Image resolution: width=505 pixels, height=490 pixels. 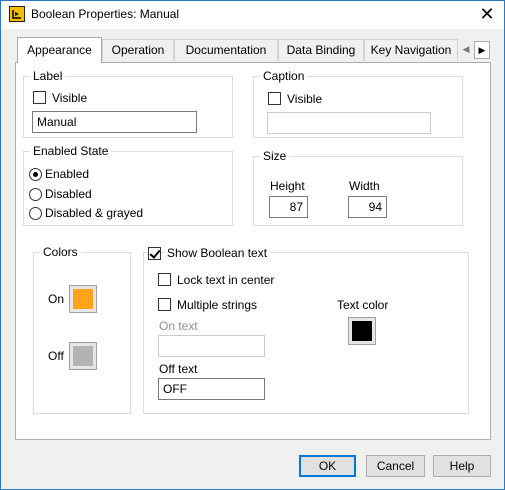 What do you see at coordinates (462, 466) in the screenshot?
I see `help-button: Help` at bounding box center [462, 466].